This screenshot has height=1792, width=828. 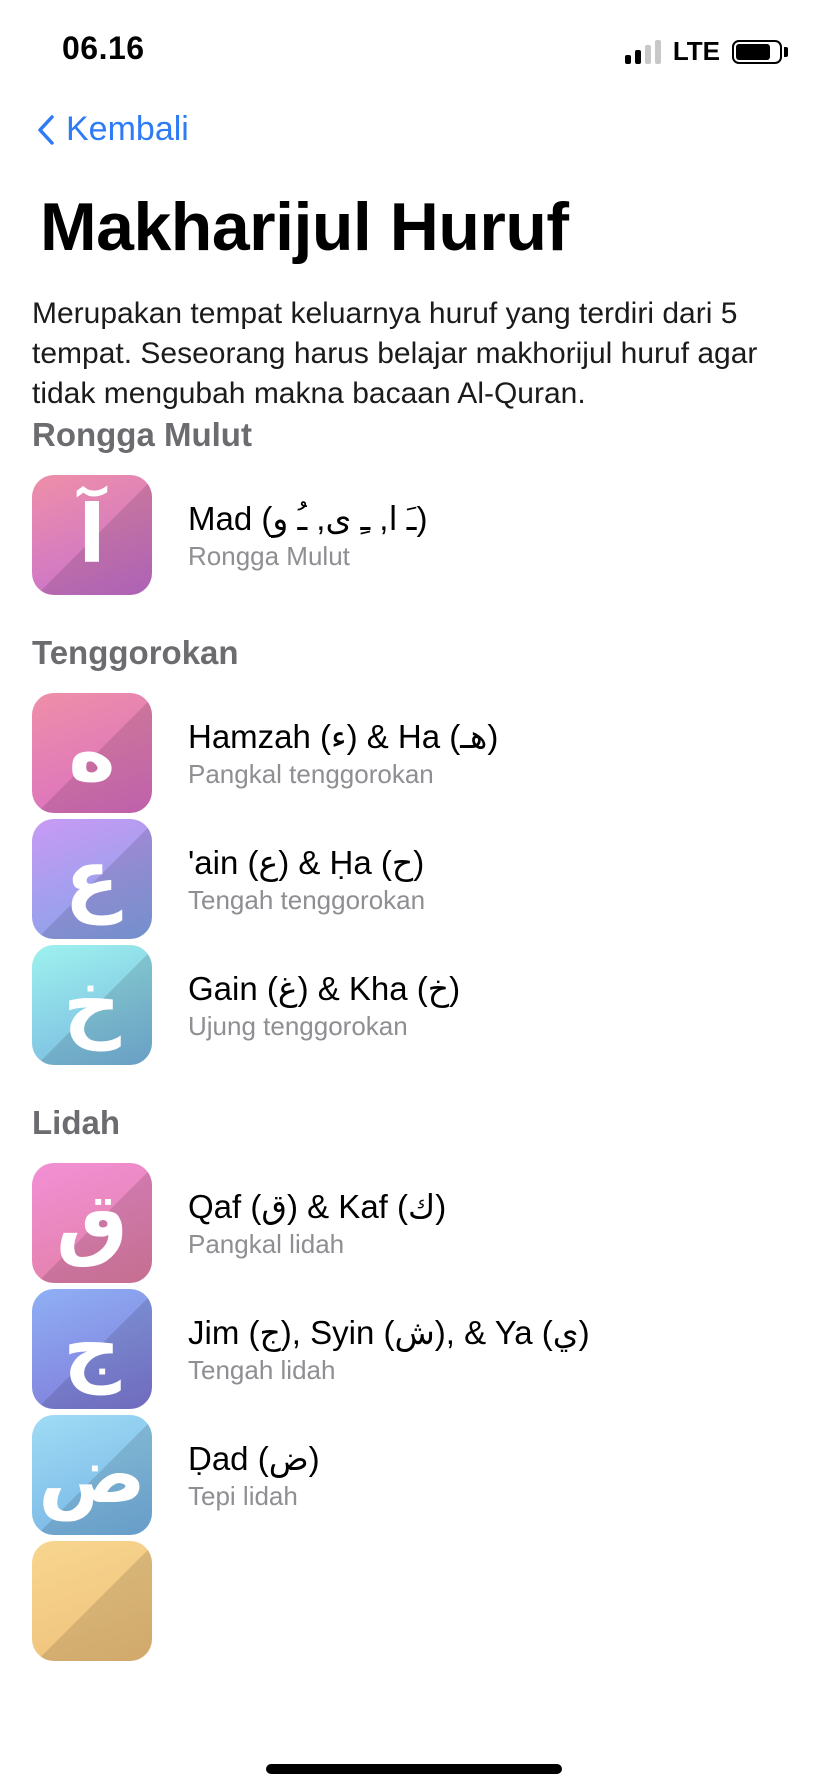 I want to click on item-subtitle: Tepi lidah, so click(x=243, y=1496).